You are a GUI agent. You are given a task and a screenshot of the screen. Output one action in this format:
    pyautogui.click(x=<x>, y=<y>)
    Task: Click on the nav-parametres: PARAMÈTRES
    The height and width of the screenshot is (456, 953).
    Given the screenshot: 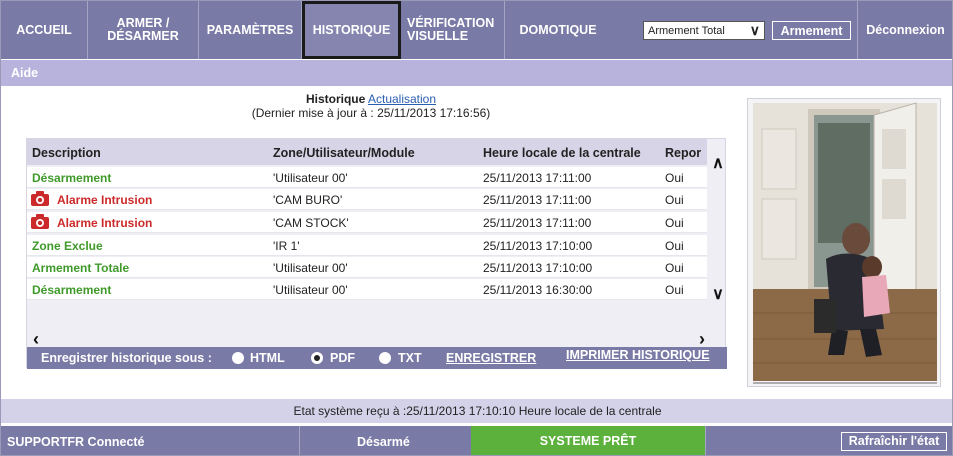 What is the action you would take?
    pyautogui.click(x=250, y=30)
    